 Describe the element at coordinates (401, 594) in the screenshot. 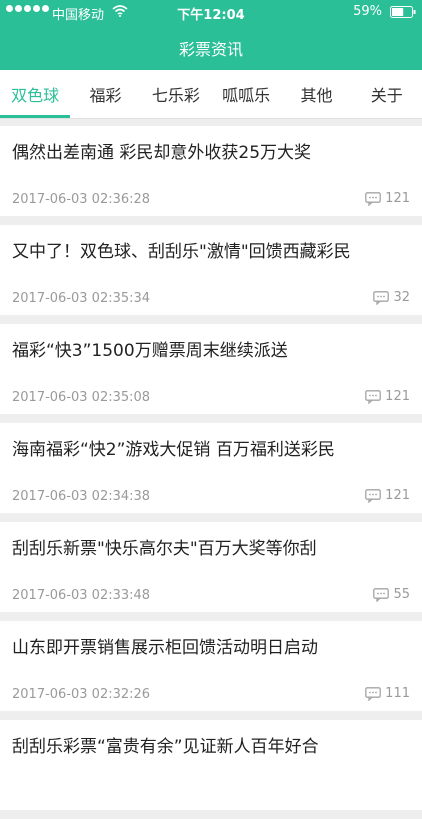

I see `comment-number: 55` at that location.